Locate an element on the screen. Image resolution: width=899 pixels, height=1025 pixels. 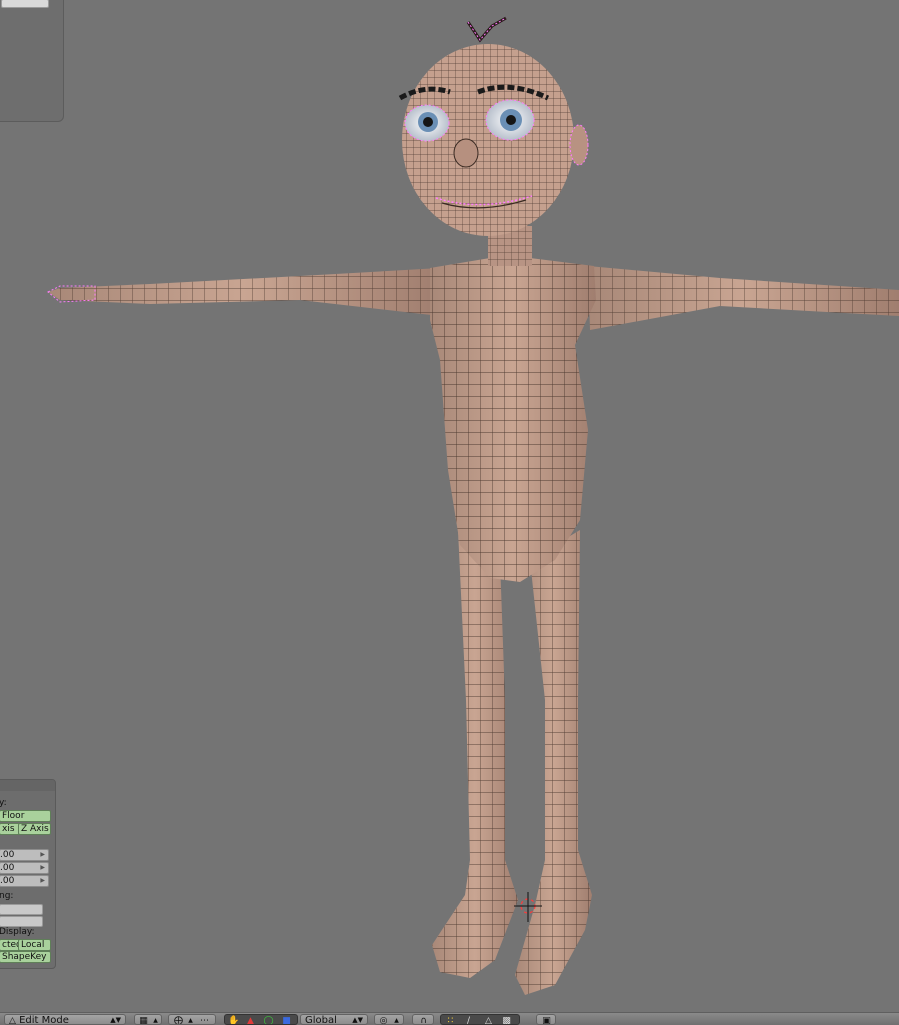
select-mode-group: ∷ ∕ △ ▩ is located at coordinates (480, 1019).